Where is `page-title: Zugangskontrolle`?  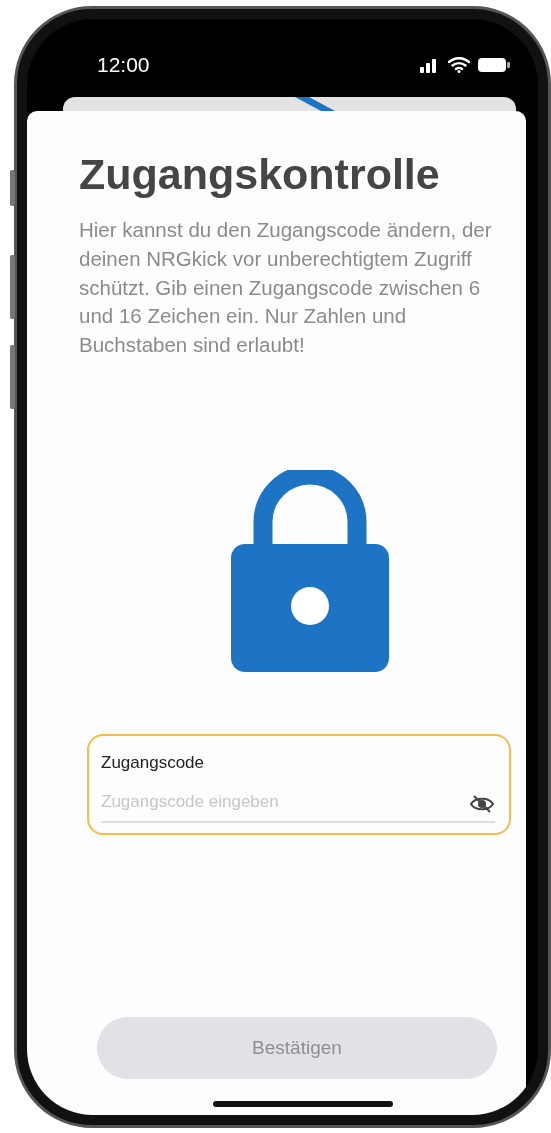 page-title: Zugangskontrolle is located at coordinates (260, 175).